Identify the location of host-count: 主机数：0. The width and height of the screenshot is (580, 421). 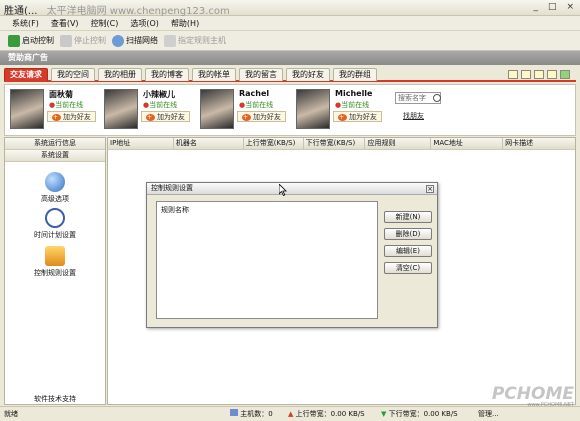
(251, 414).